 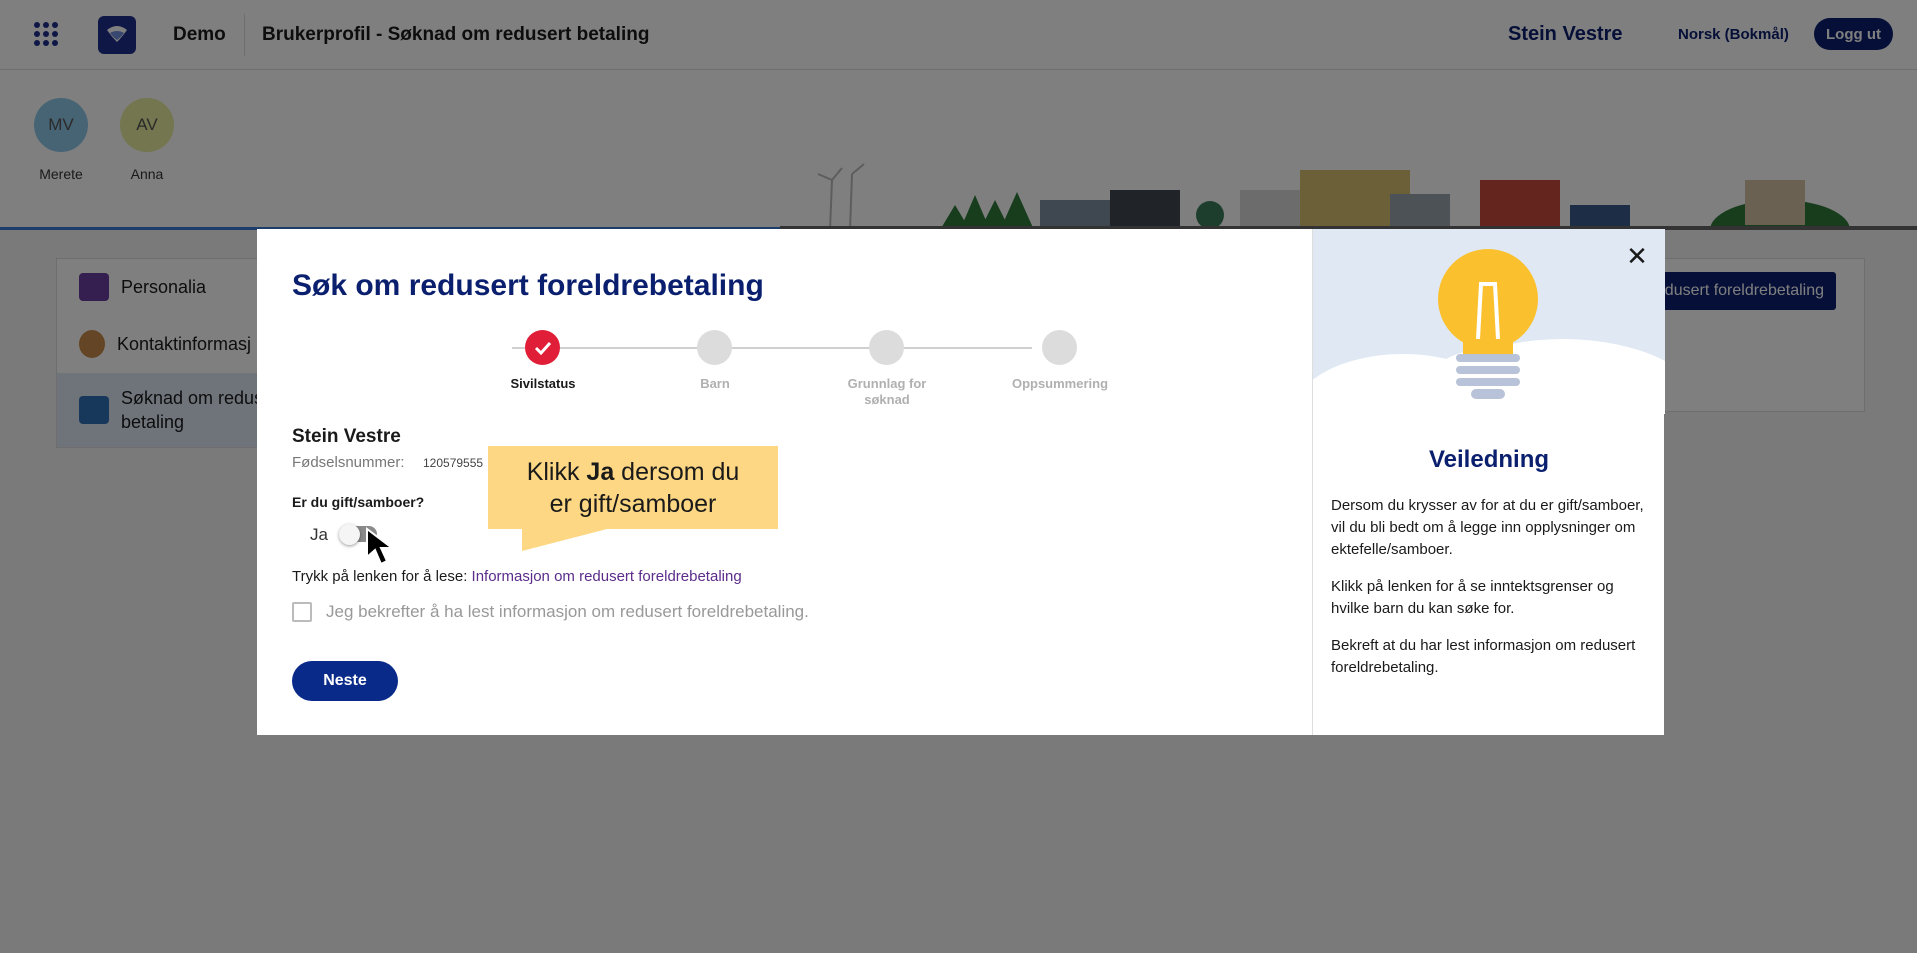 I want to click on mouse-pointer-icon, so click(x=380, y=546).